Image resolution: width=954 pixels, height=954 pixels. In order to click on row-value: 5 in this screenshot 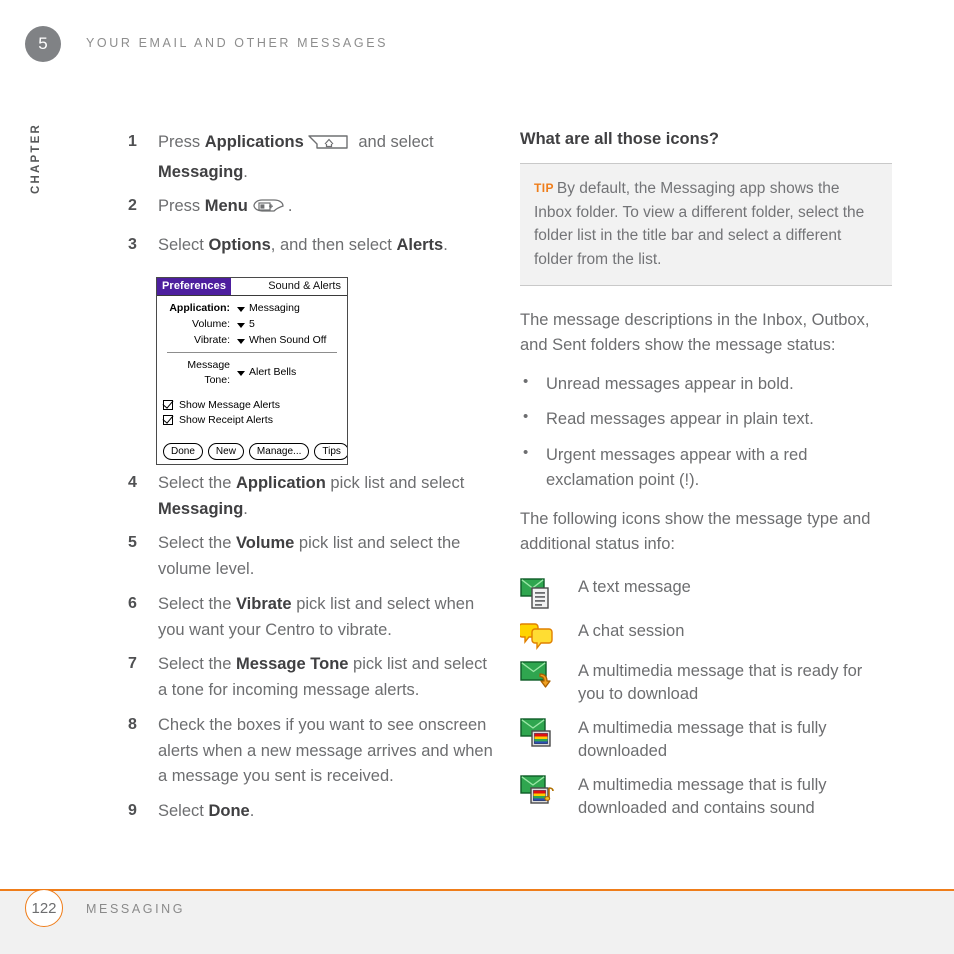, I will do `click(252, 323)`.